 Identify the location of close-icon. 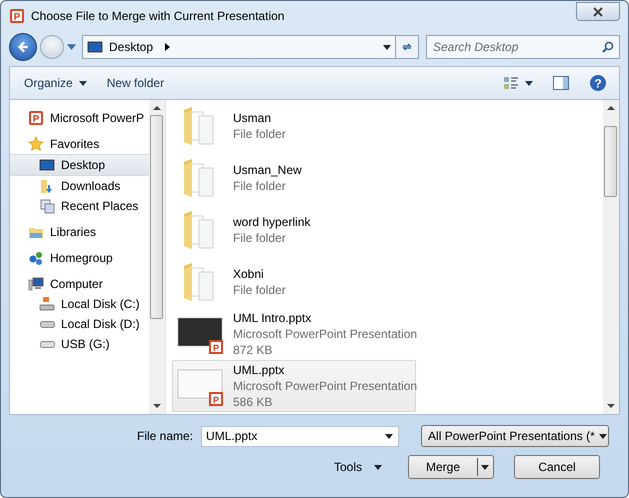
(598, 11).